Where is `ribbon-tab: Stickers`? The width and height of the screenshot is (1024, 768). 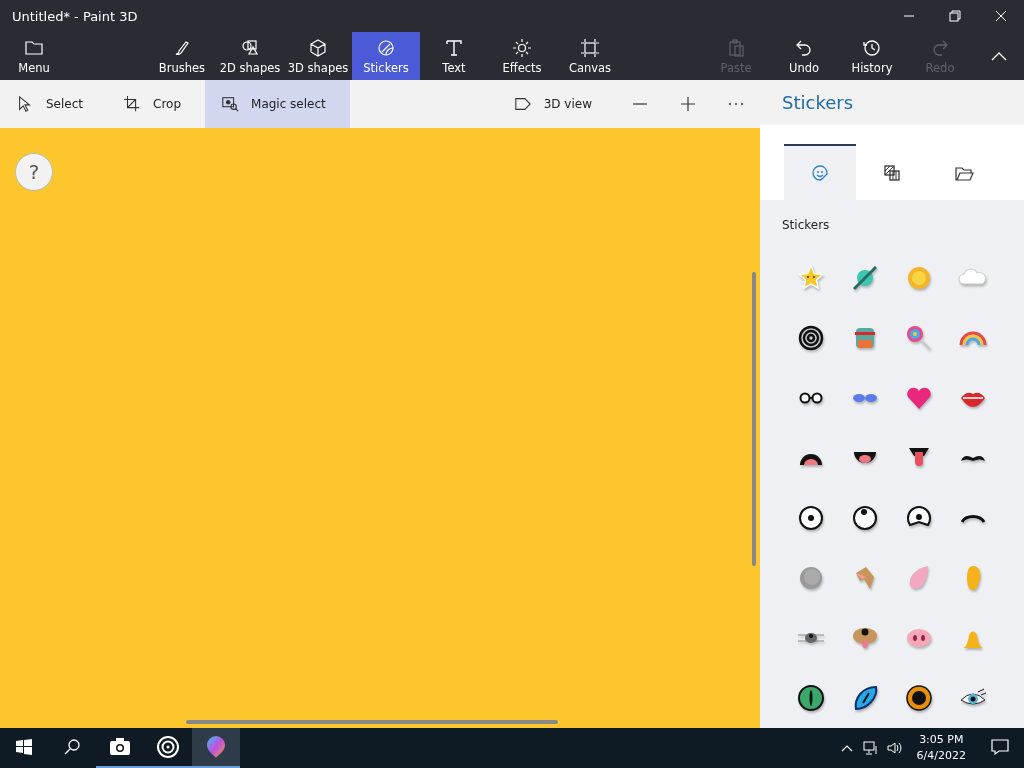 ribbon-tab: Stickers is located at coordinates (386, 56).